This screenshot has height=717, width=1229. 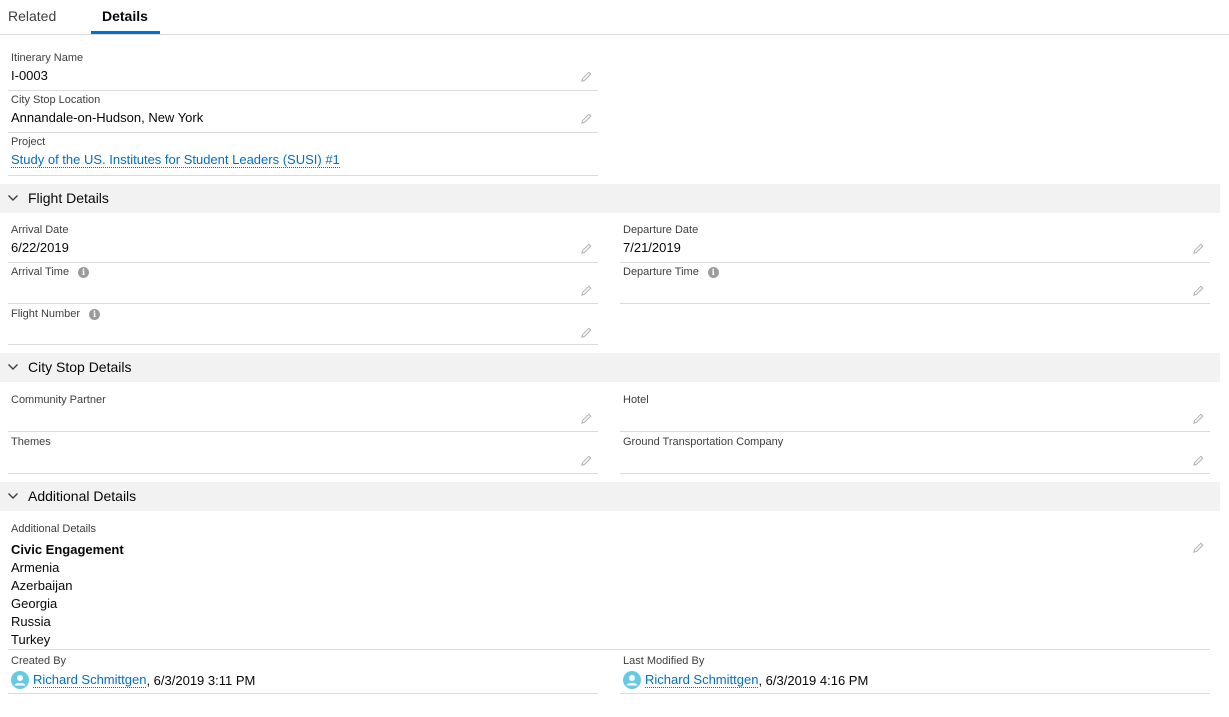 What do you see at coordinates (28, 142) in the screenshot?
I see `field-label: Project` at bounding box center [28, 142].